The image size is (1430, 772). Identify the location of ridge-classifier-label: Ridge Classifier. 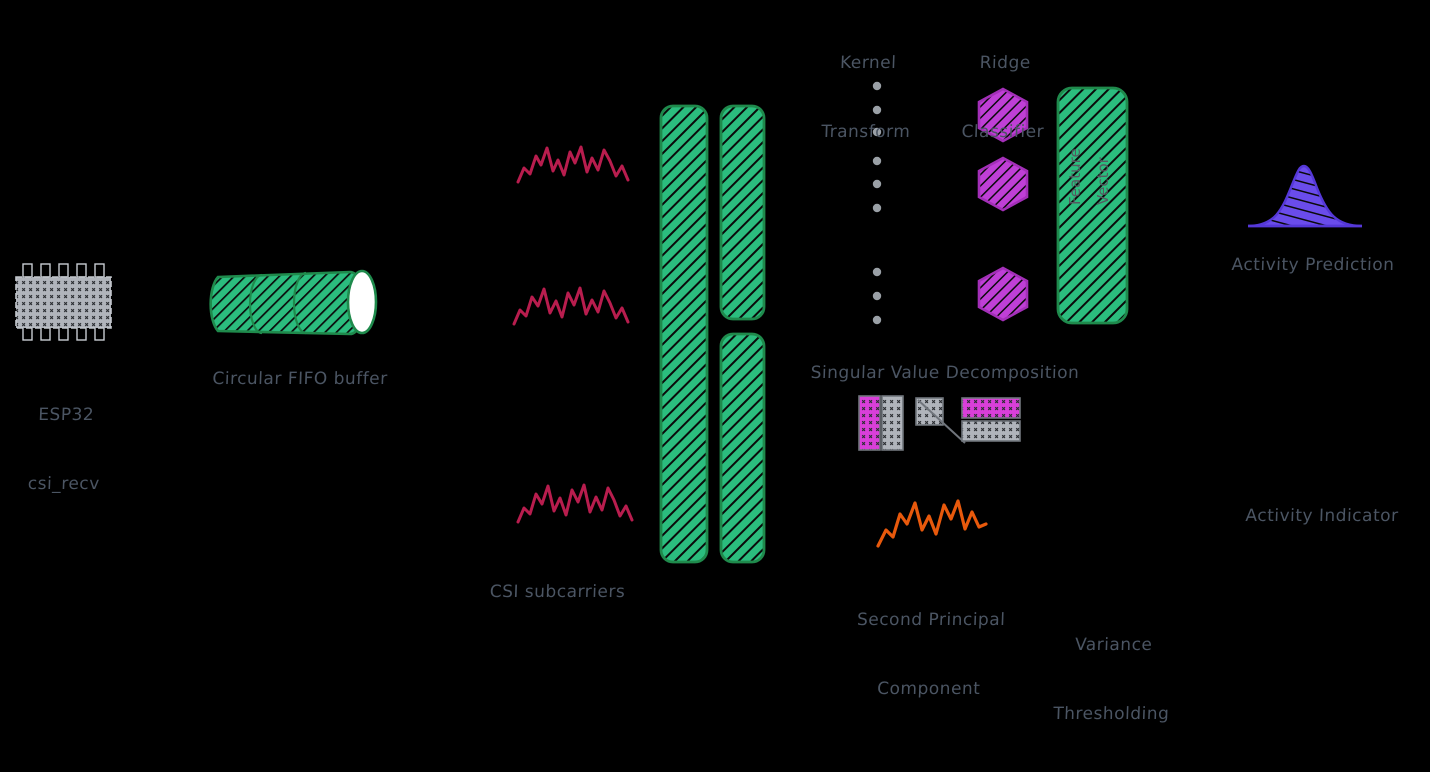
(1004, 98).